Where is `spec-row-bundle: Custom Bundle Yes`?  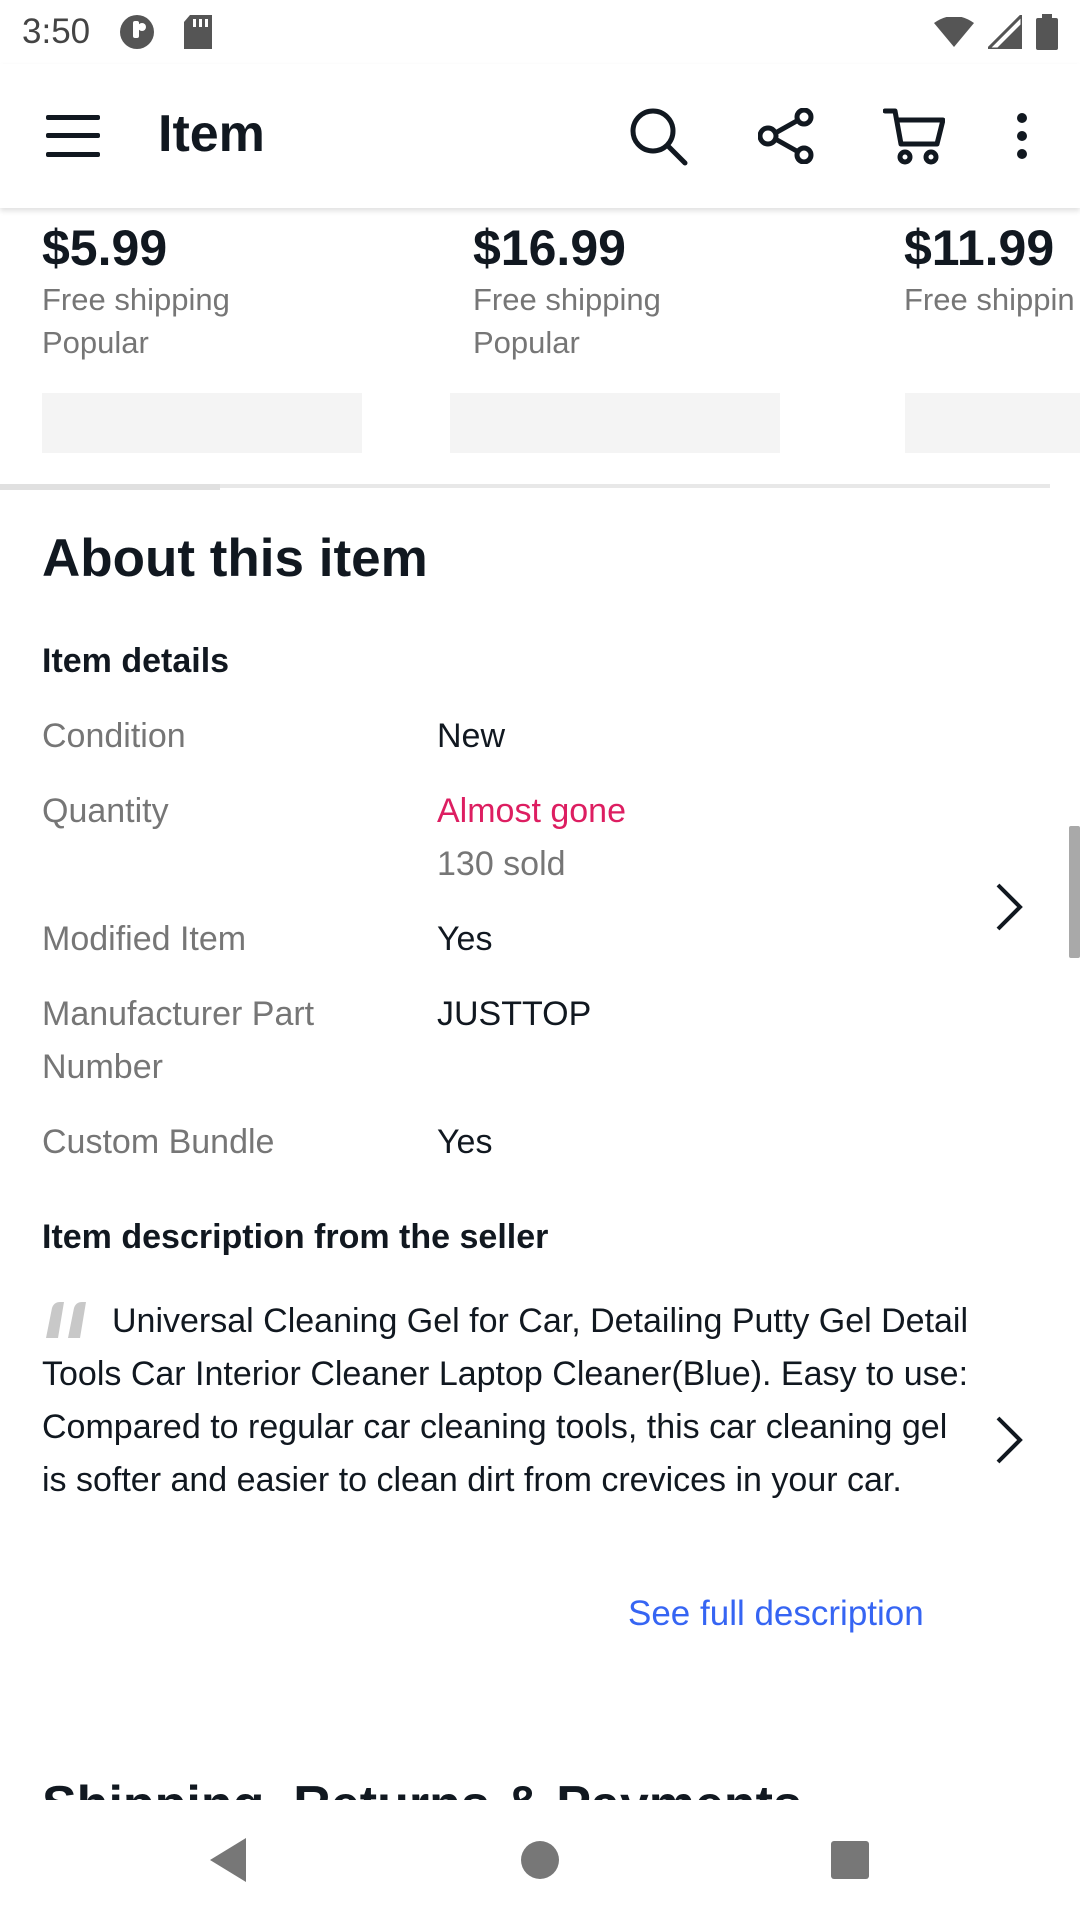 spec-row-bundle: Custom Bundle Yes is located at coordinates (522, 1146).